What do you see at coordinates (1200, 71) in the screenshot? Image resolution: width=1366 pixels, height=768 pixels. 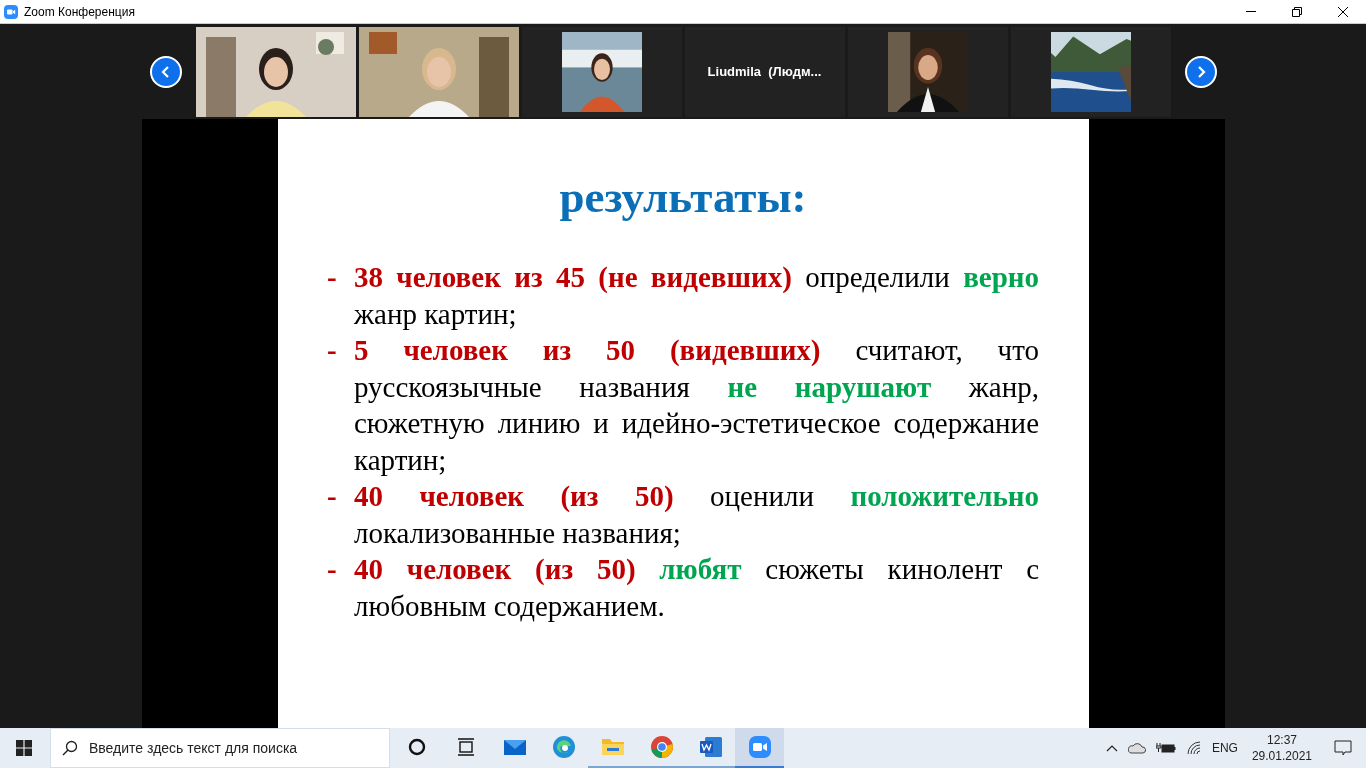 I see `next-page-button` at bounding box center [1200, 71].